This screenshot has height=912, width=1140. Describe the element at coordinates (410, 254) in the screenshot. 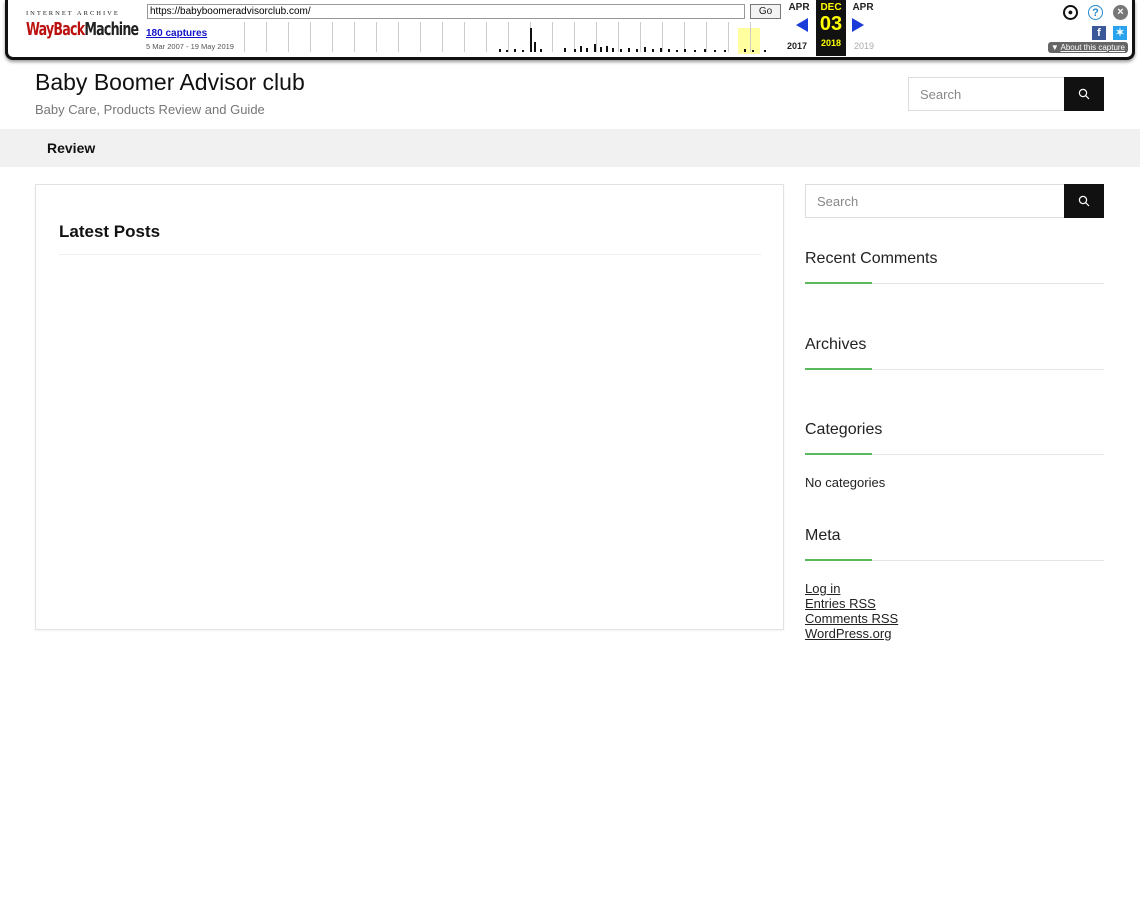

I see `divider` at that location.